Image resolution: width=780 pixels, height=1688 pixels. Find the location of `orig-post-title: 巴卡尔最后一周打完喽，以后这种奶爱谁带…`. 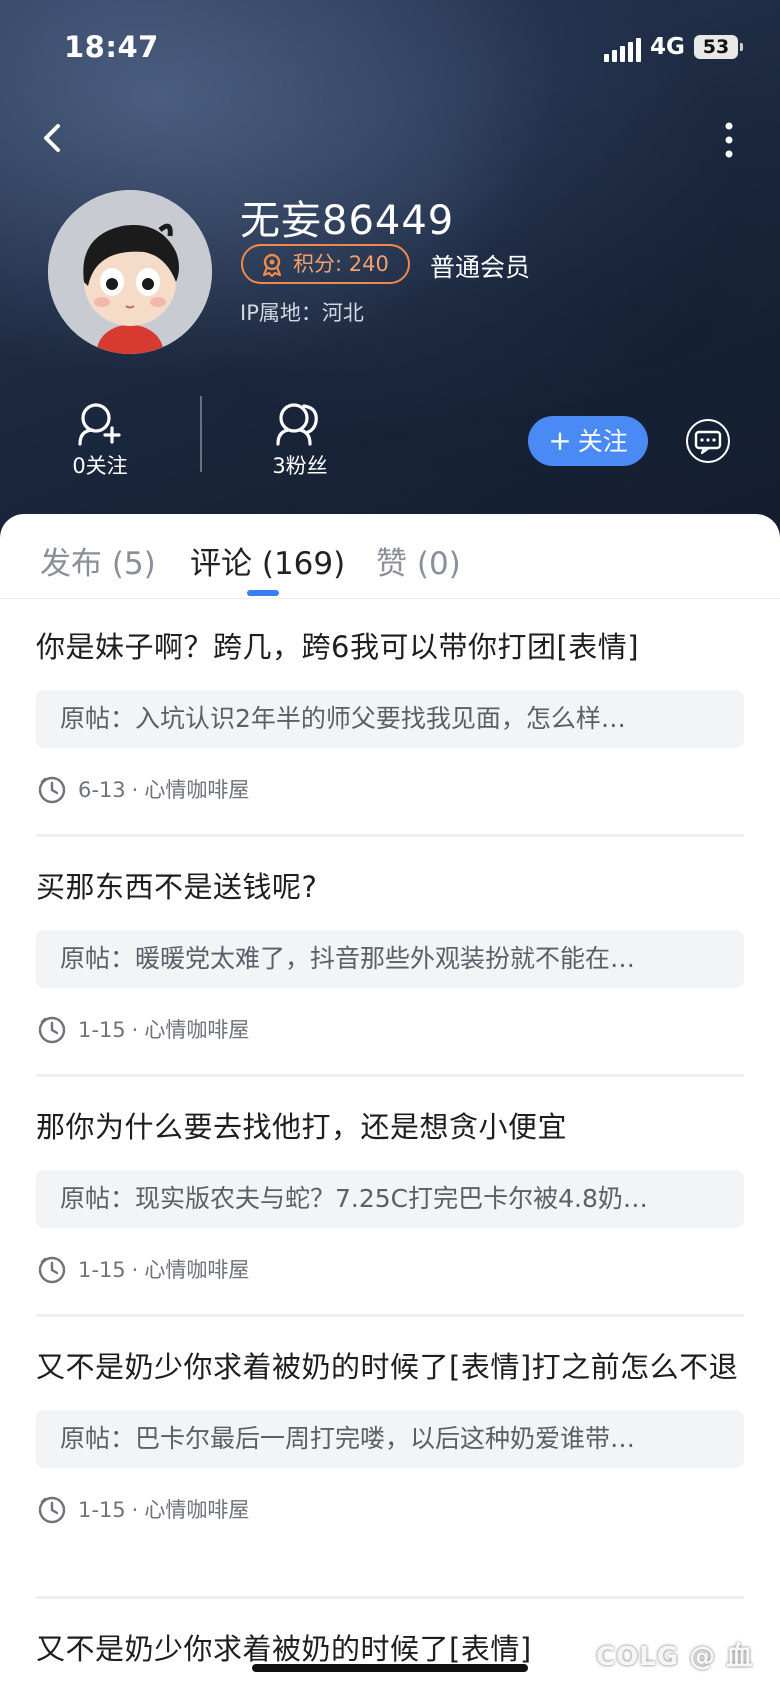

orig-post-title: 巴卡尔最后一周打完喽，以后这种奶爱谁带… is located at coordinates (385, 1438).